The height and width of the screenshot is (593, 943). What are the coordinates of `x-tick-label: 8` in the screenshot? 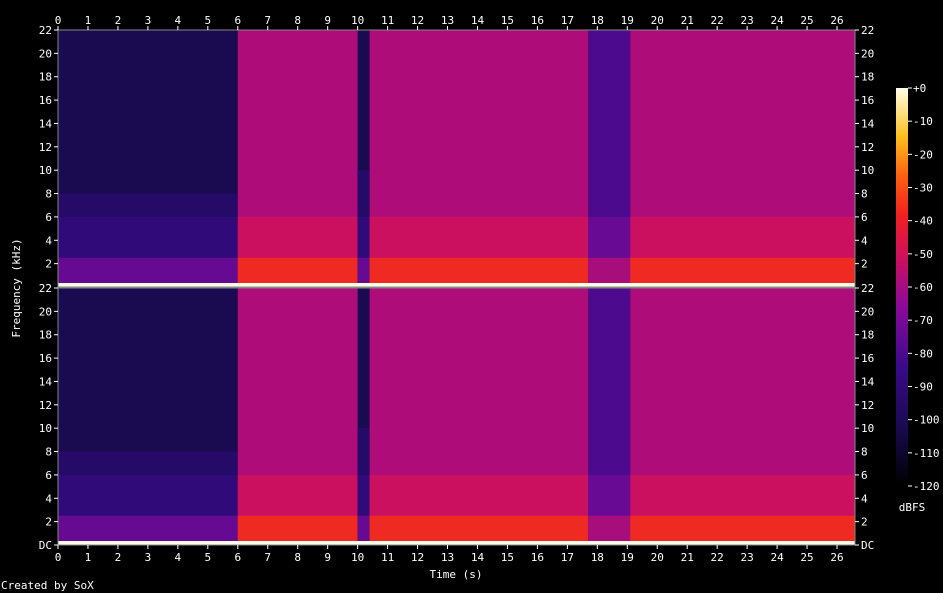 It's located at (297, 20).